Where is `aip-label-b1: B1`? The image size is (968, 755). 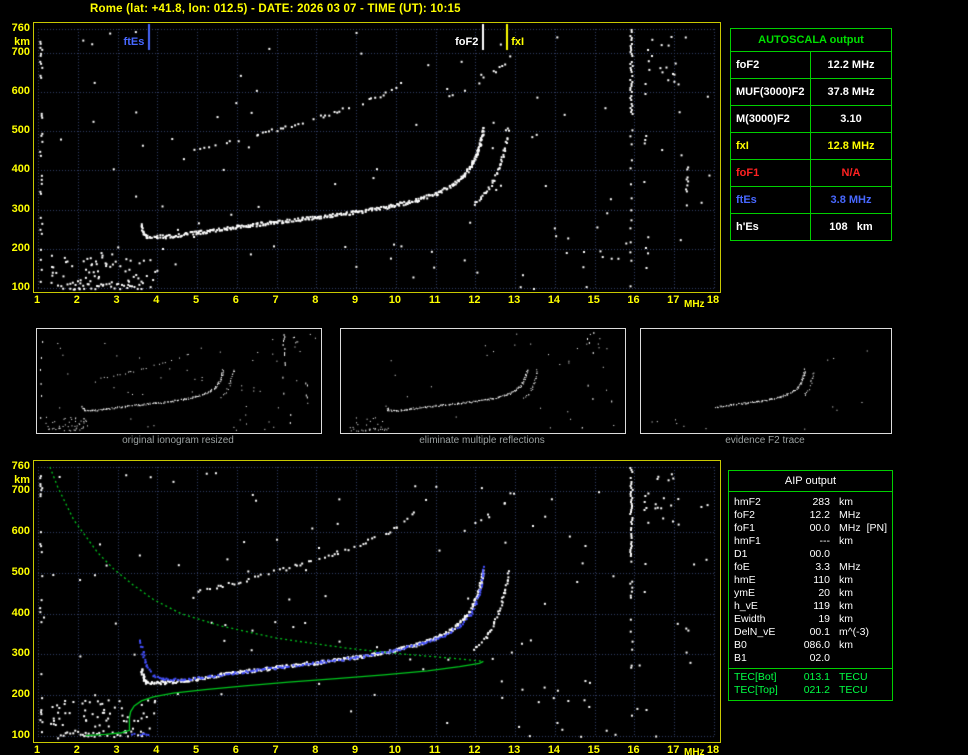 aip-label-b1: B1 is located at coordinates (740, 658).